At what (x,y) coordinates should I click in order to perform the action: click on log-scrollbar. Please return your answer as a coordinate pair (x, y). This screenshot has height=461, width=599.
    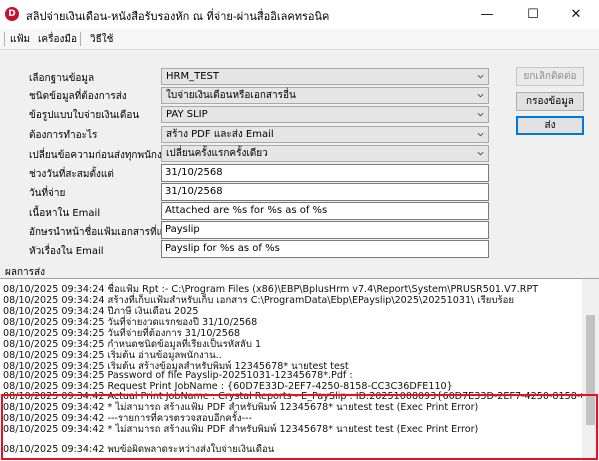
    Looking at the image, I should click on (590, 370).